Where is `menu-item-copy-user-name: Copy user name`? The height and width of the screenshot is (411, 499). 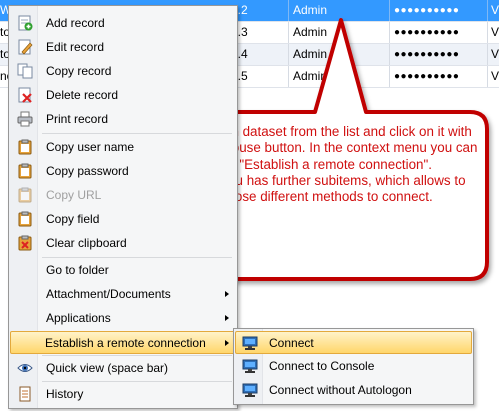
menu-item-copy-user-name: Copy user name is located at coordinates (123, 147).